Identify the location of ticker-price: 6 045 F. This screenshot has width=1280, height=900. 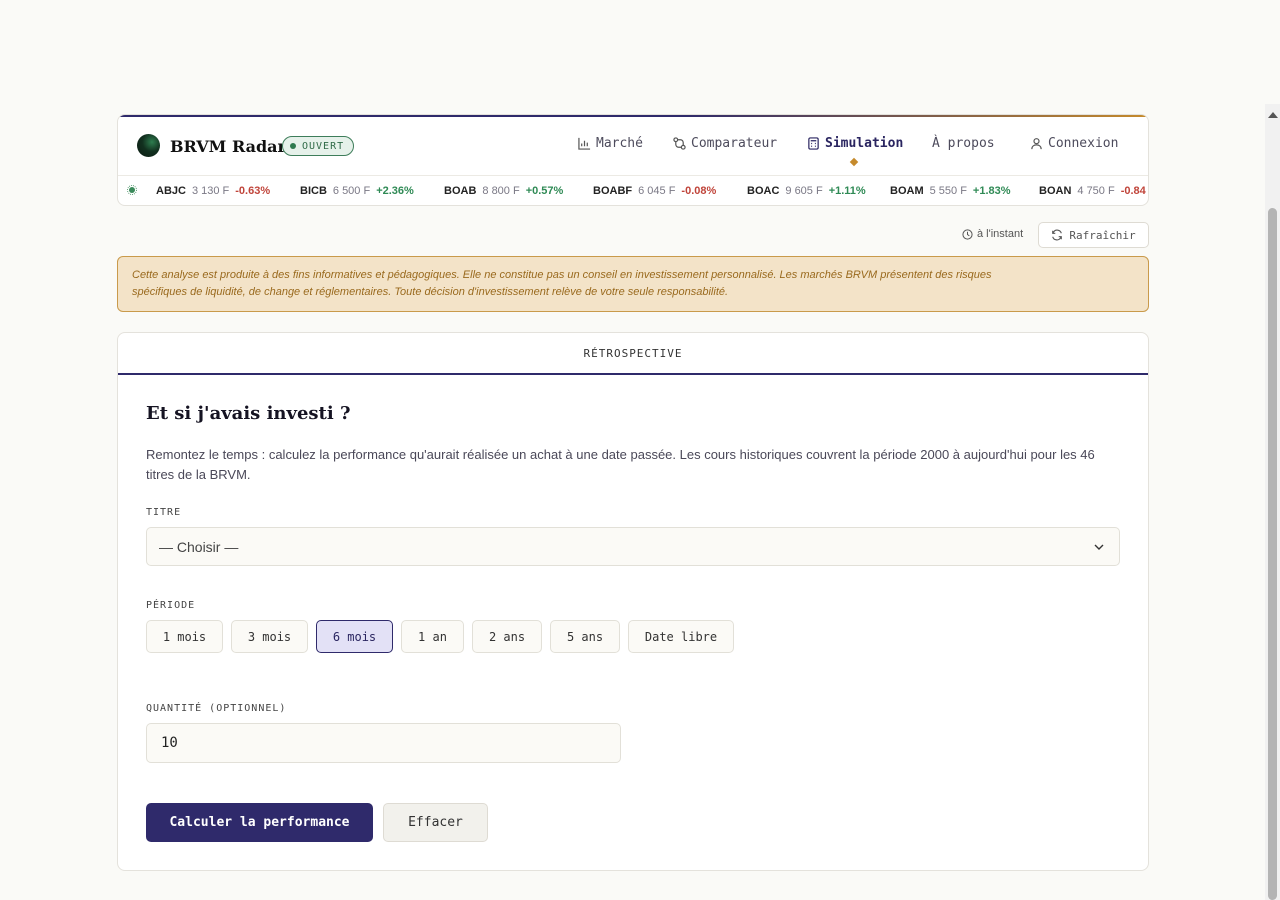
(657, 191).